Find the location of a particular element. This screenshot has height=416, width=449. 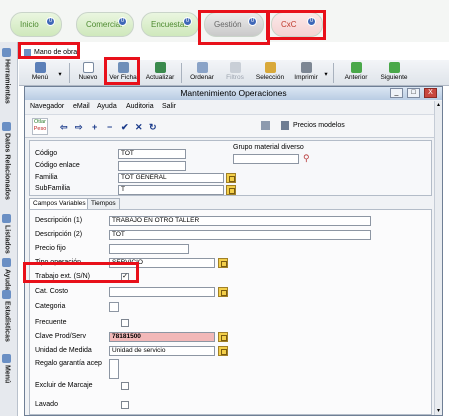

clave-prod-serv-input: 78181500 is located at coordinates (162, 337).